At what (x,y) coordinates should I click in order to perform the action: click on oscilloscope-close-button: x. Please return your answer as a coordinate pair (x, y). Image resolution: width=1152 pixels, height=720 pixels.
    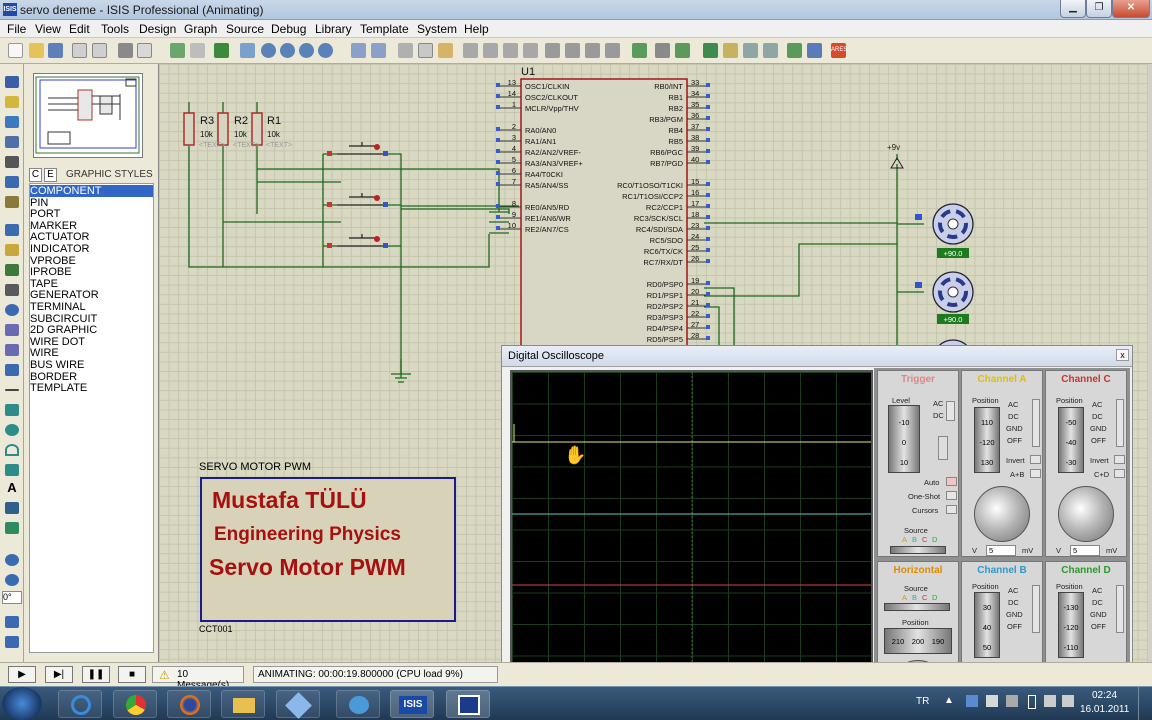
    Looking at the image, I should click on (1122, 355).